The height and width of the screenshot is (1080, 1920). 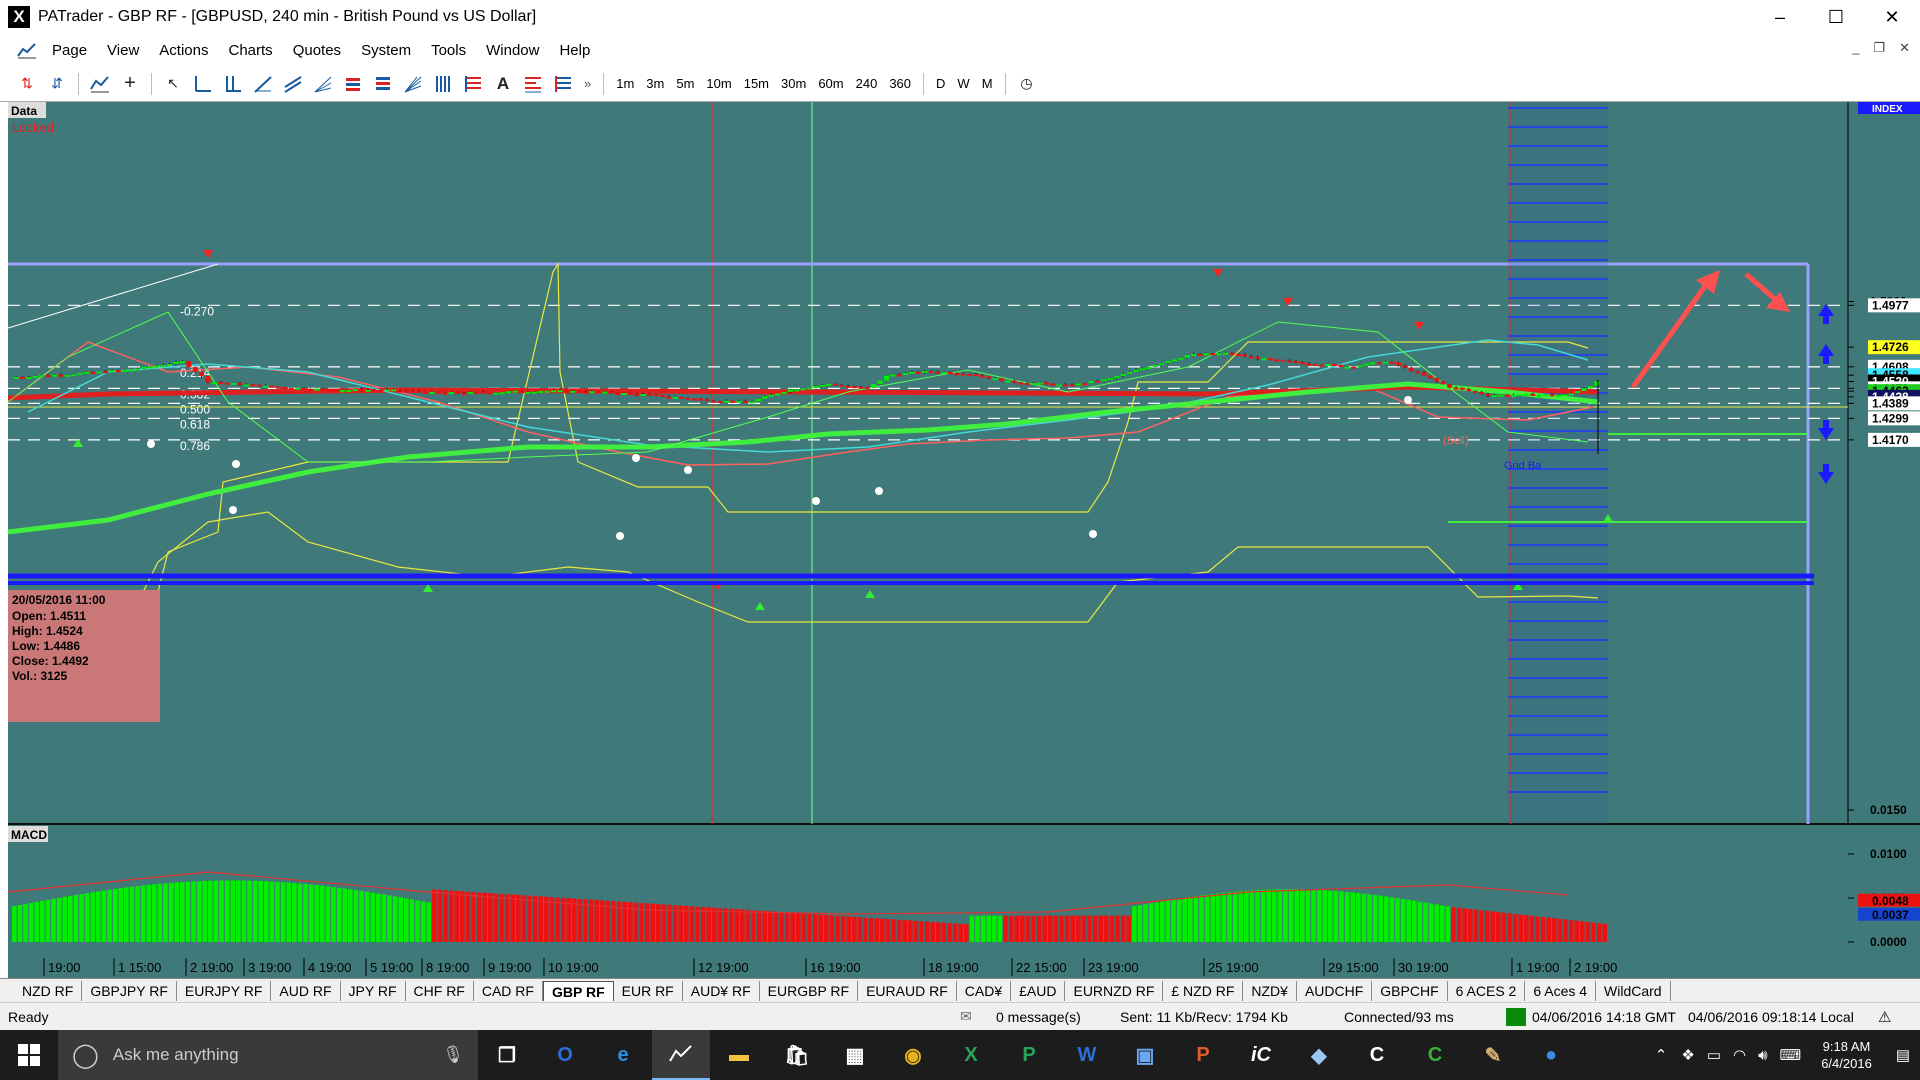 What do you see at coordinates (1029, 1055) in the screenshot?
I see `project-icon: P` at bounding box center [1029, 1055].